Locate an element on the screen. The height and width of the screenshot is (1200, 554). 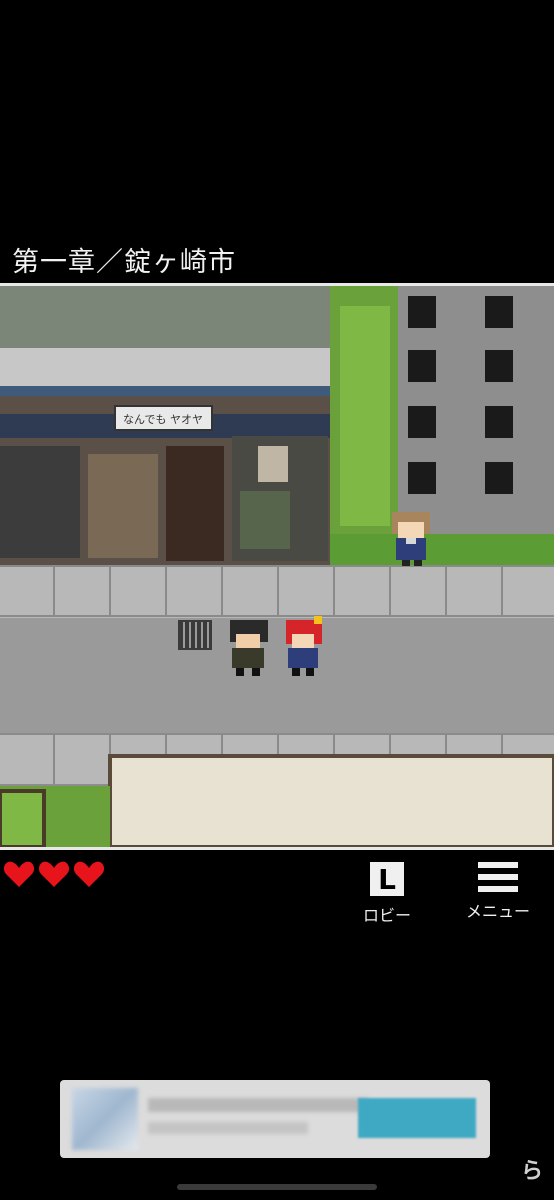
lobby-label: ロビー is located at coordinates (386, 915).